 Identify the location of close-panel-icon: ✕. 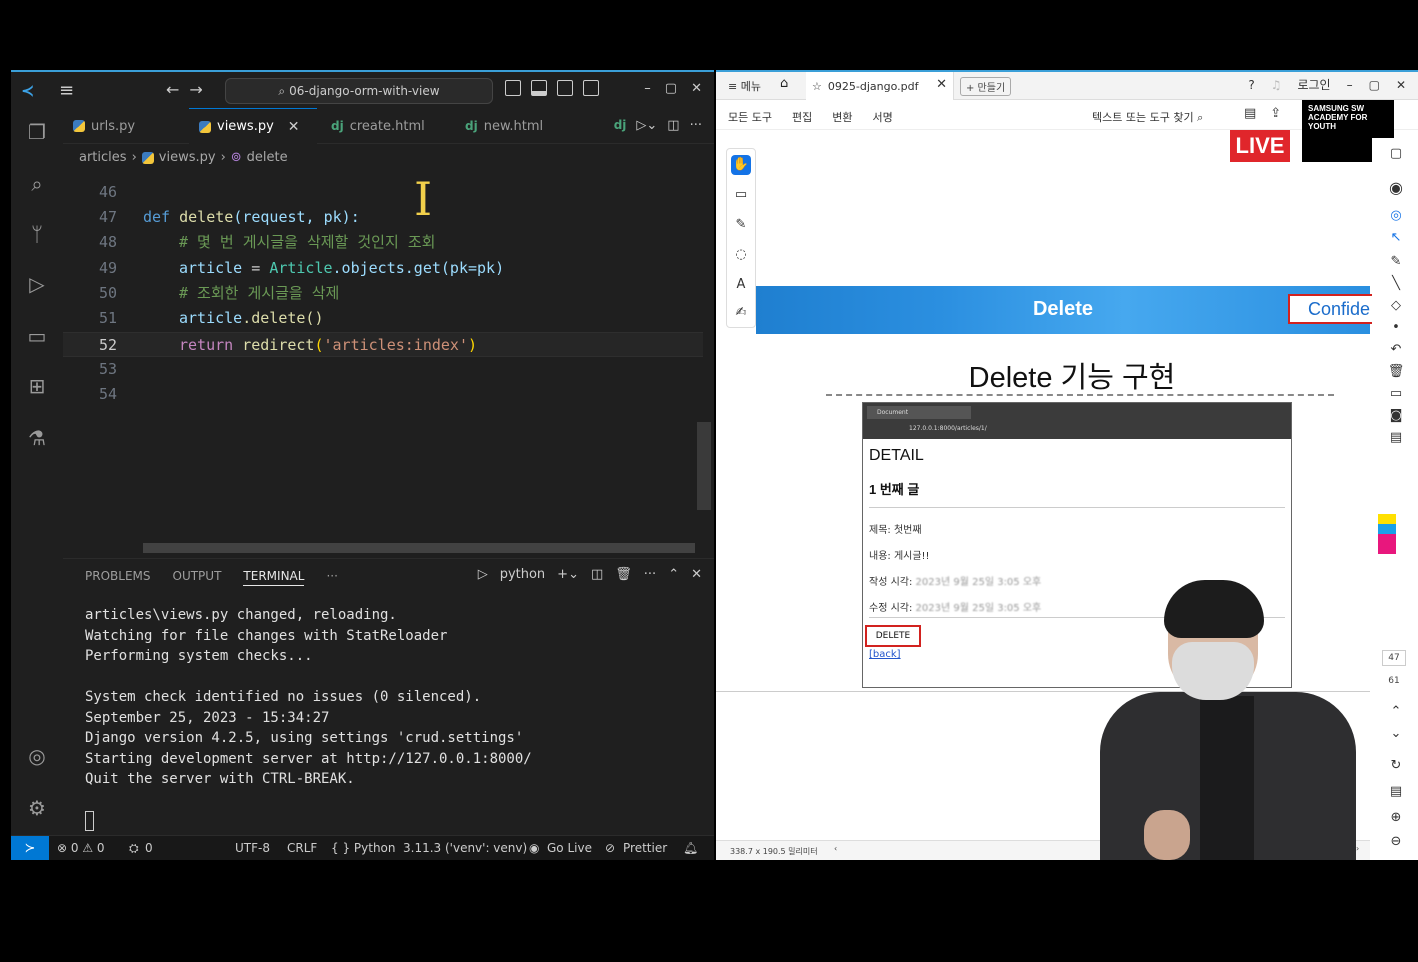
(696, 574).